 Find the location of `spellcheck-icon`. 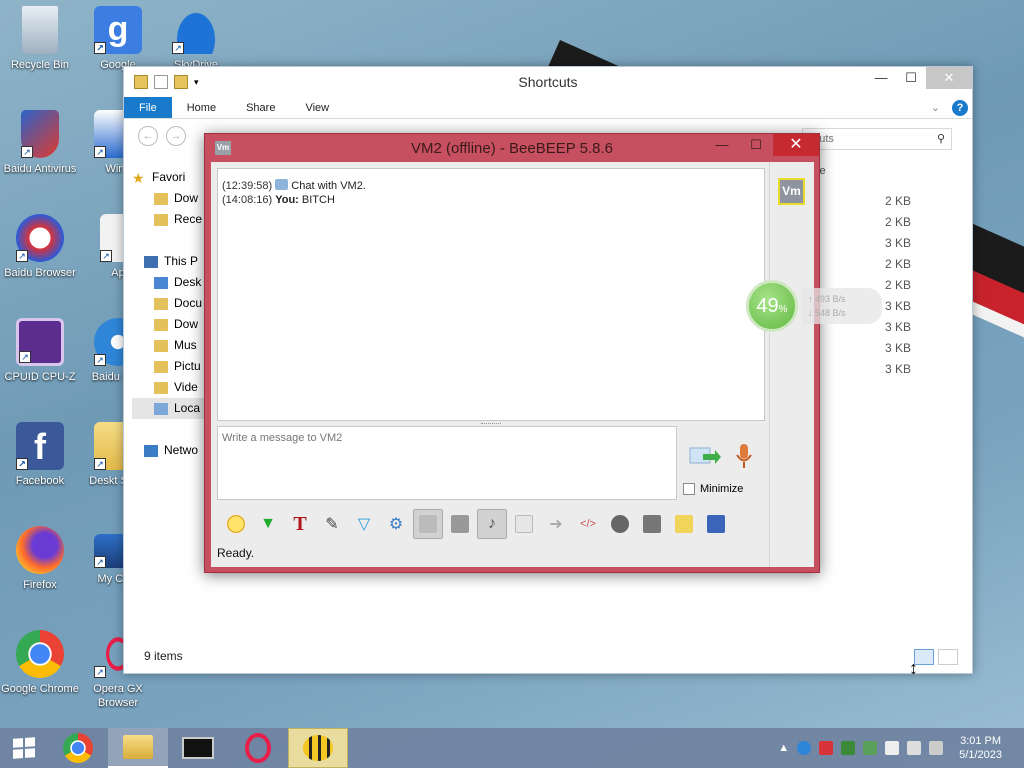

spellcheck-icon is located at coordinates (428, 524).